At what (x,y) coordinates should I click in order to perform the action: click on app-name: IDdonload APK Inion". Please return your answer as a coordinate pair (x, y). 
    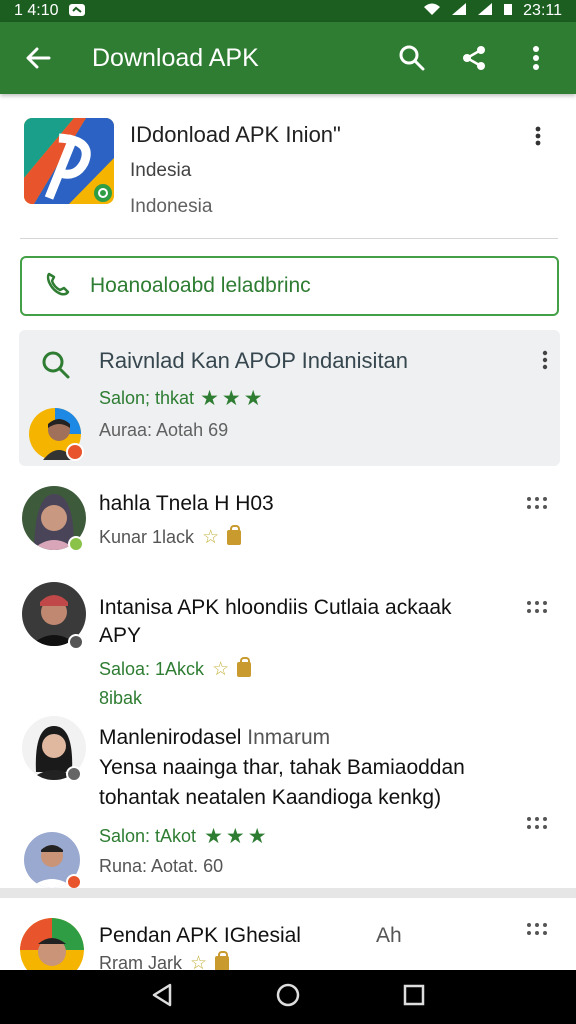
    Looking at the image, I should click on (235, 134).